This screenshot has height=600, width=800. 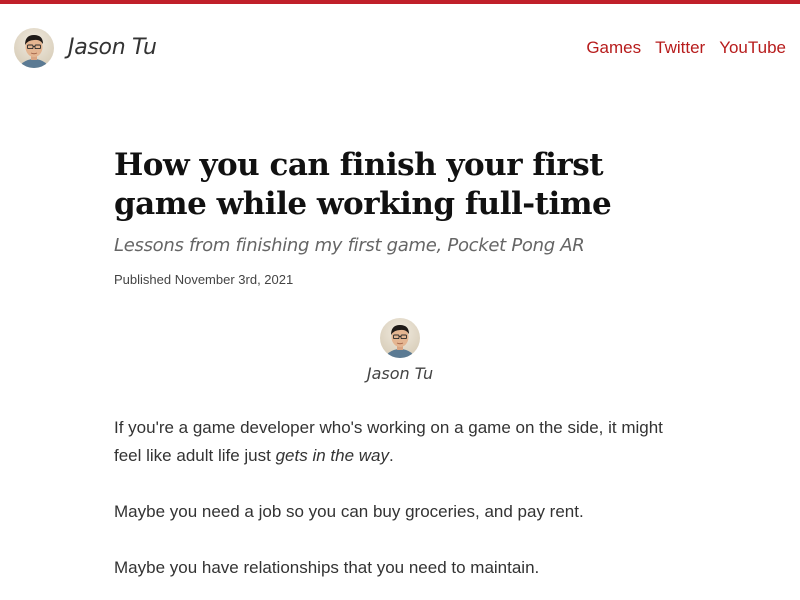 I want to click on author-byline: Jason Tu, so click(x=400, y=351).